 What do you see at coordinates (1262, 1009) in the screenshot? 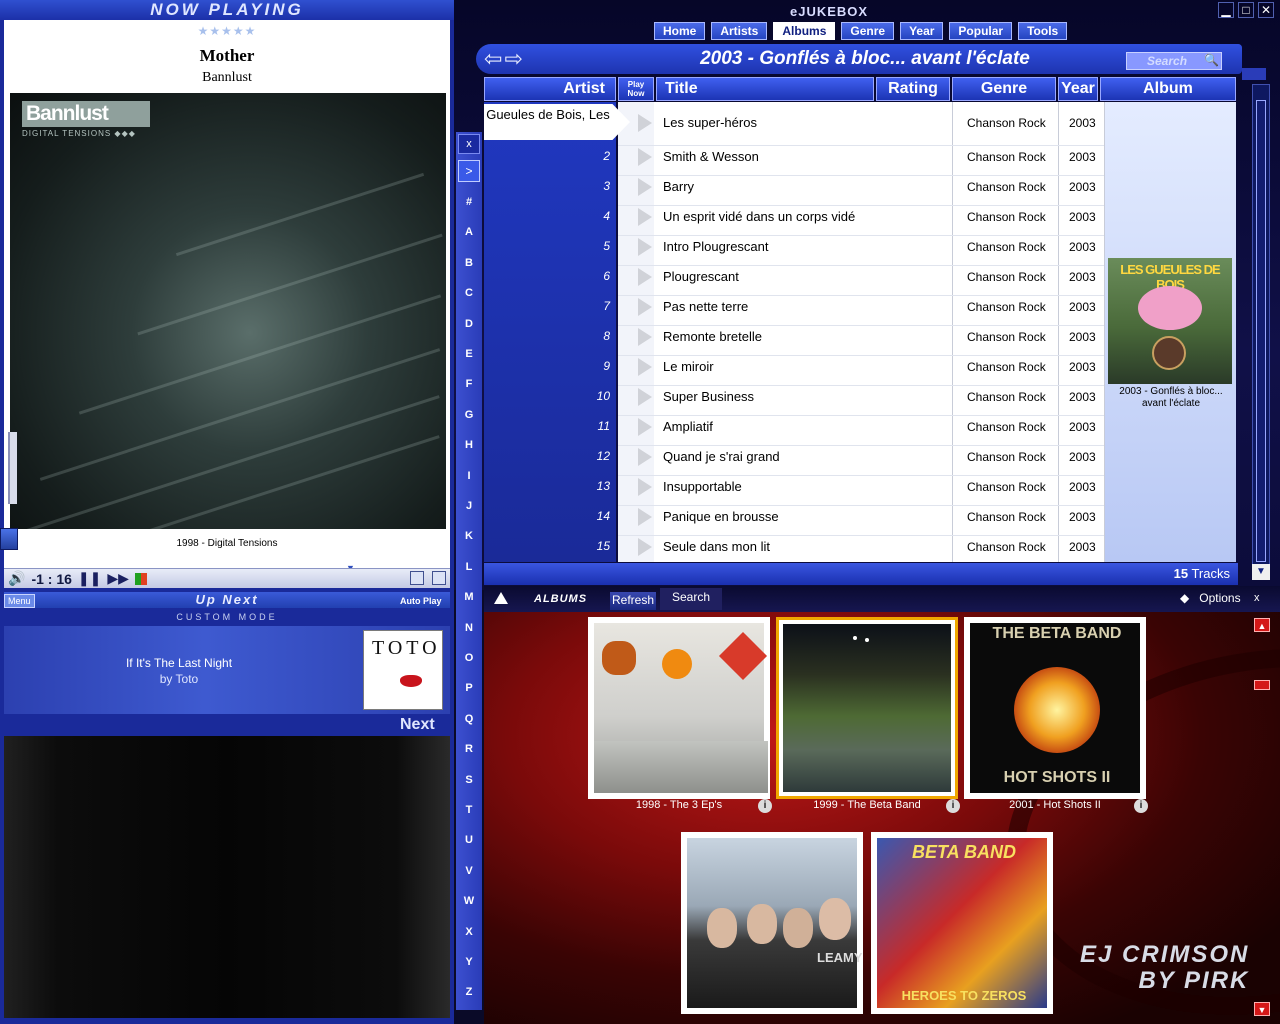
I see `browser-scroll-down: ▼` at bounding box center [1262, 1009].